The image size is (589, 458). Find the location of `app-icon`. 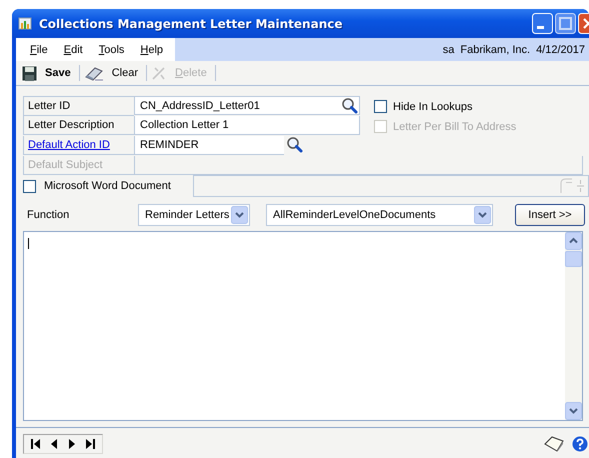

app-icon is located at coordinates (26, 24).